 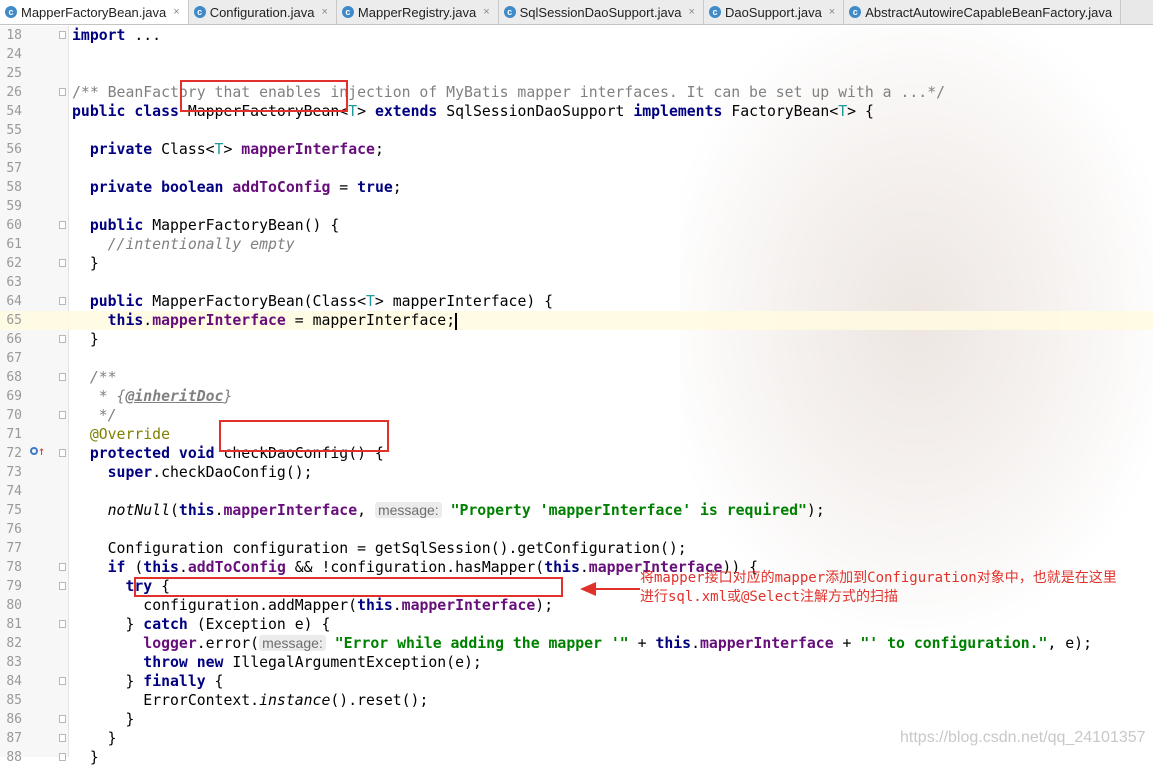 What do you see at coordinates (14, 244) in the screenshot?
I see `line-number: 61` at bounding box center [14, 244].